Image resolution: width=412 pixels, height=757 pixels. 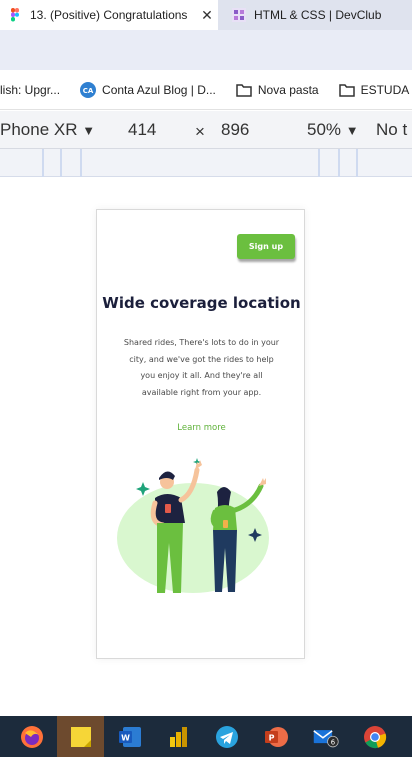 I want to click on powerpoint-icon: P, so click(x=276, y=737).